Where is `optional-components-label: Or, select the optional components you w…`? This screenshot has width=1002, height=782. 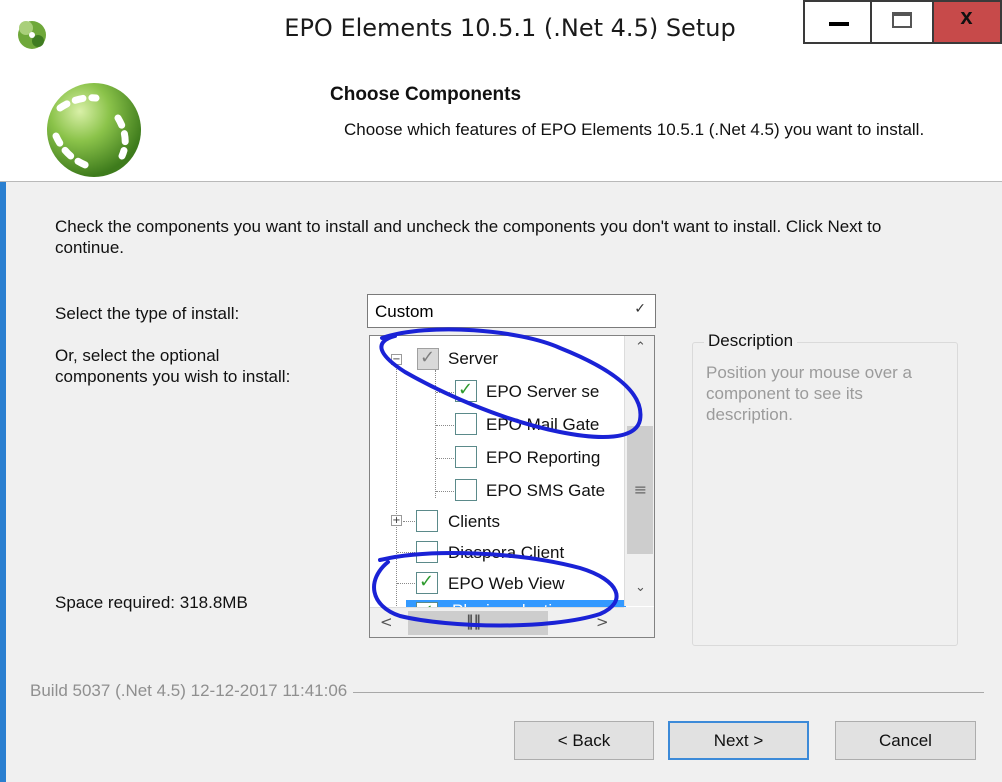
optional-components-label: Or, select the optional components you w… is located at coordinates (173, 366).